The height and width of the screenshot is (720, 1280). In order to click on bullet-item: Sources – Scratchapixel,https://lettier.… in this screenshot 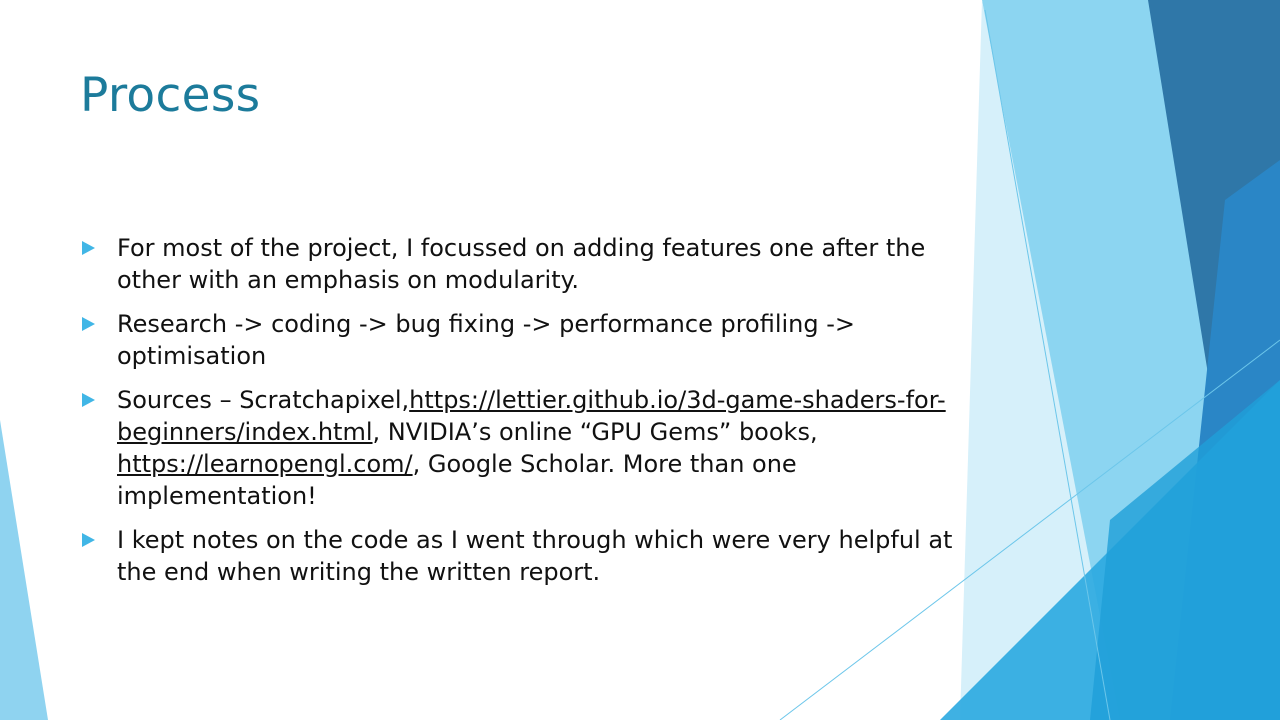, I will do `click(530, 448)`.